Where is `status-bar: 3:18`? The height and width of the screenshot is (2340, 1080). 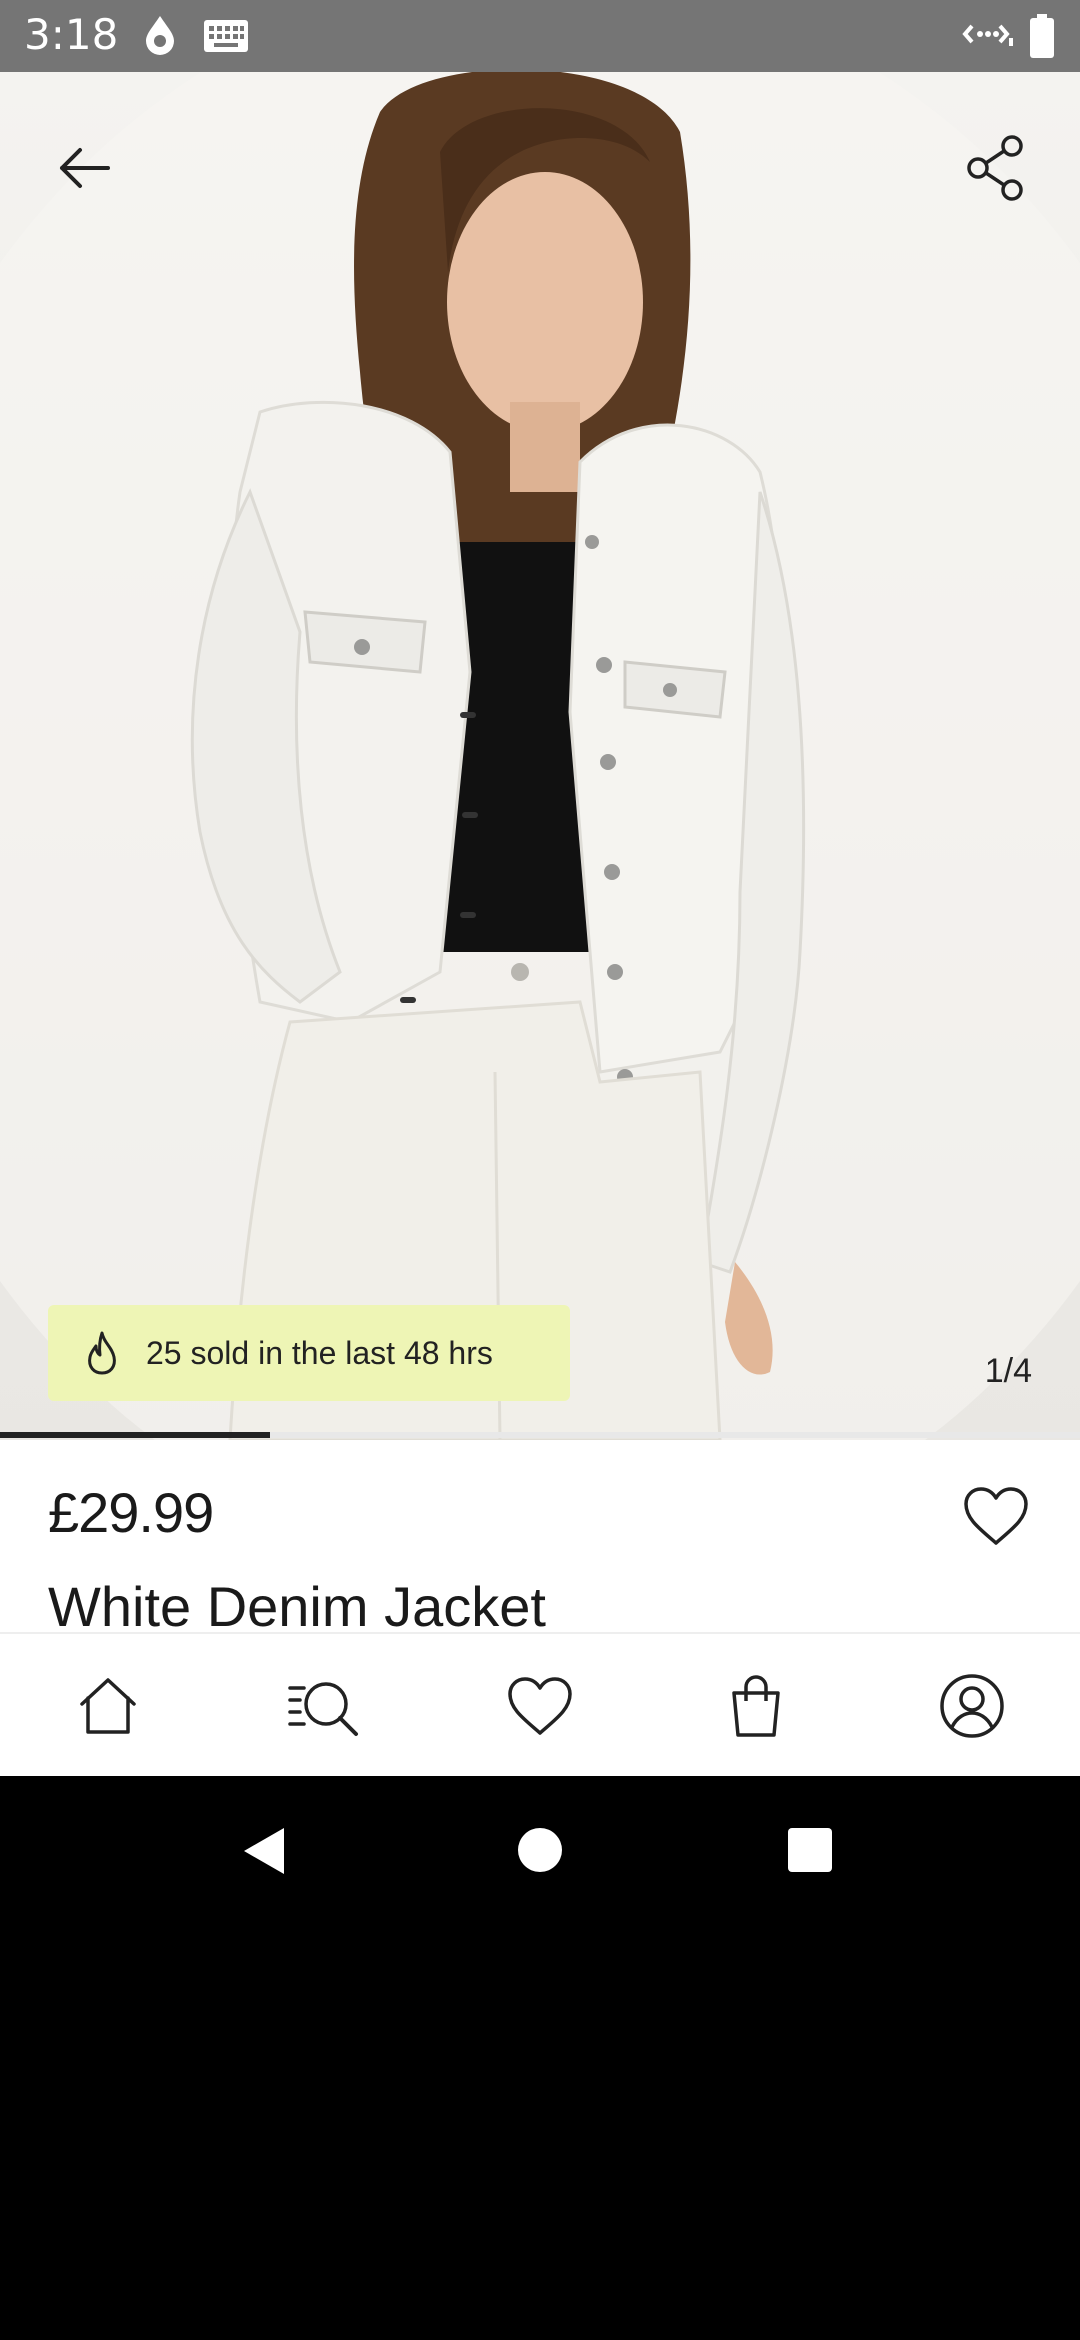
status-bar: 3:18 is located at coordinates (540, 36).